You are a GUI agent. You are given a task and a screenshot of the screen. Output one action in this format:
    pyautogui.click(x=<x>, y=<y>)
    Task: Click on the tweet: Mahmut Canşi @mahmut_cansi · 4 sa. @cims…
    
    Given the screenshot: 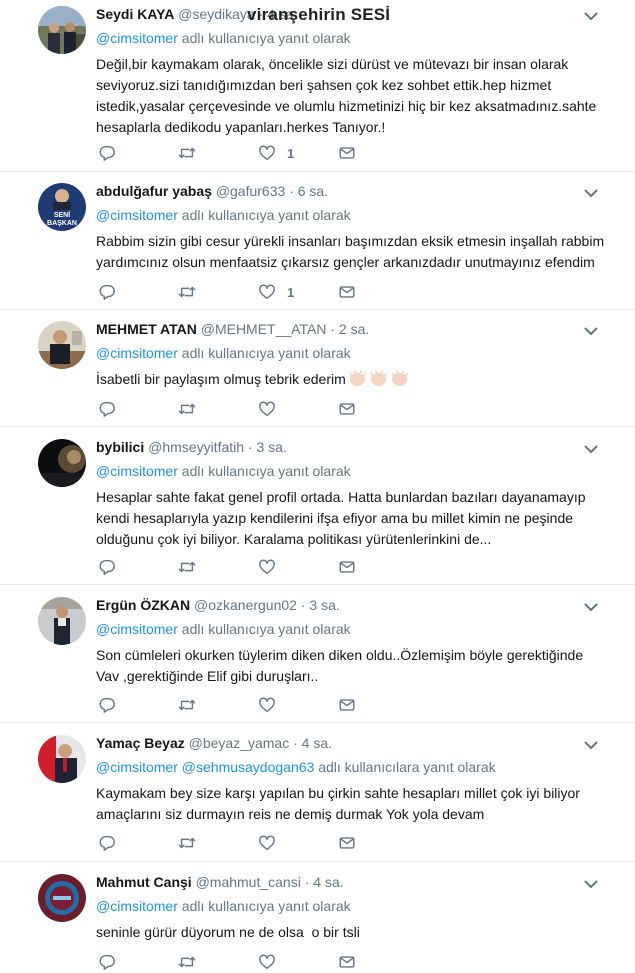 What is the action you would take?
    pyautogui.click(x=317, y=917)
    